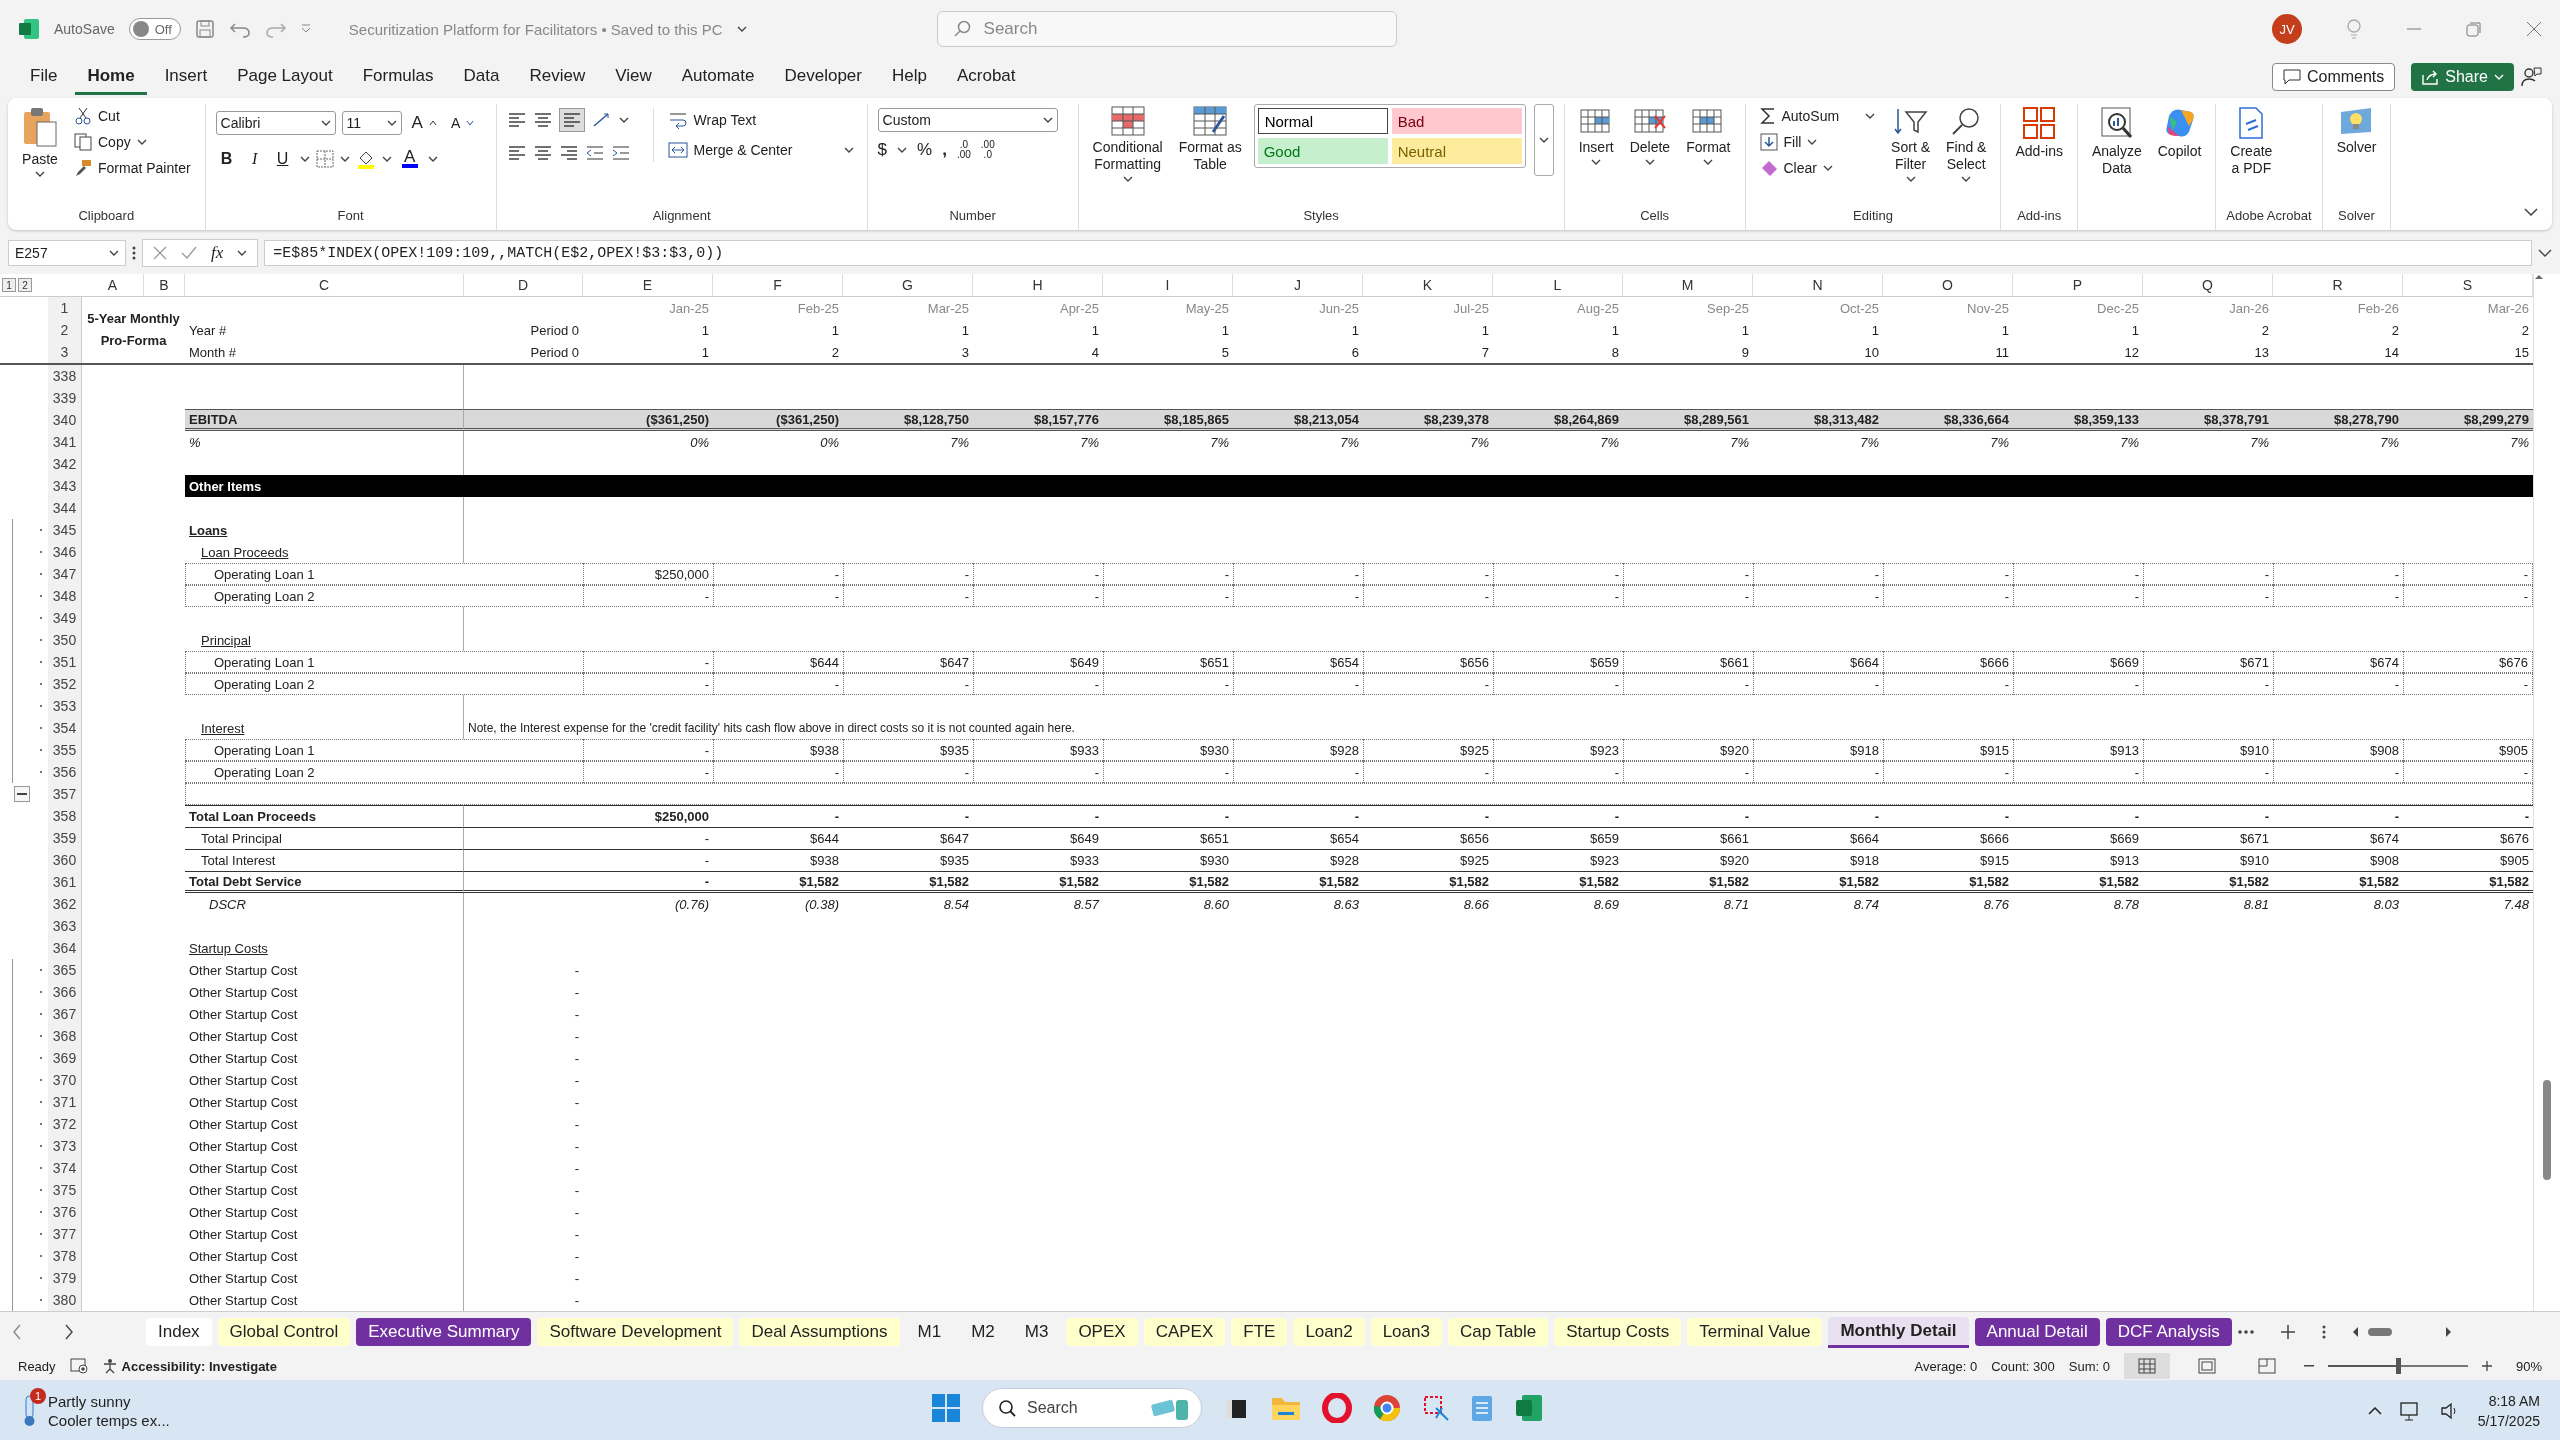  I want to click on wrap-text-button: Wrap Text, so click(761, 120).